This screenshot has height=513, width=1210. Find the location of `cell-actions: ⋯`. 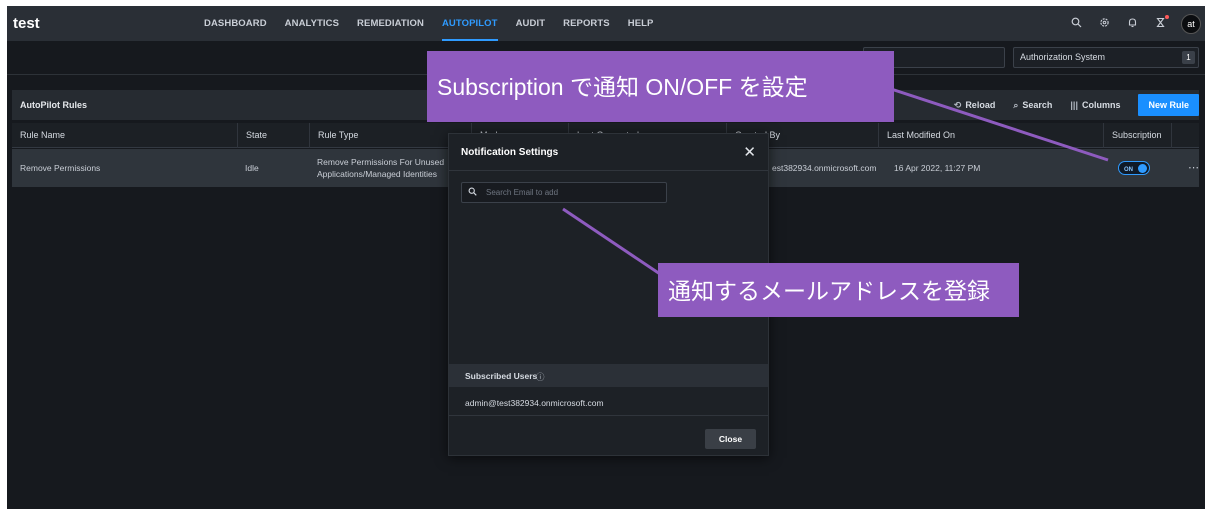

cell-actions: ⋯ is located at coordinates (1190, 168).